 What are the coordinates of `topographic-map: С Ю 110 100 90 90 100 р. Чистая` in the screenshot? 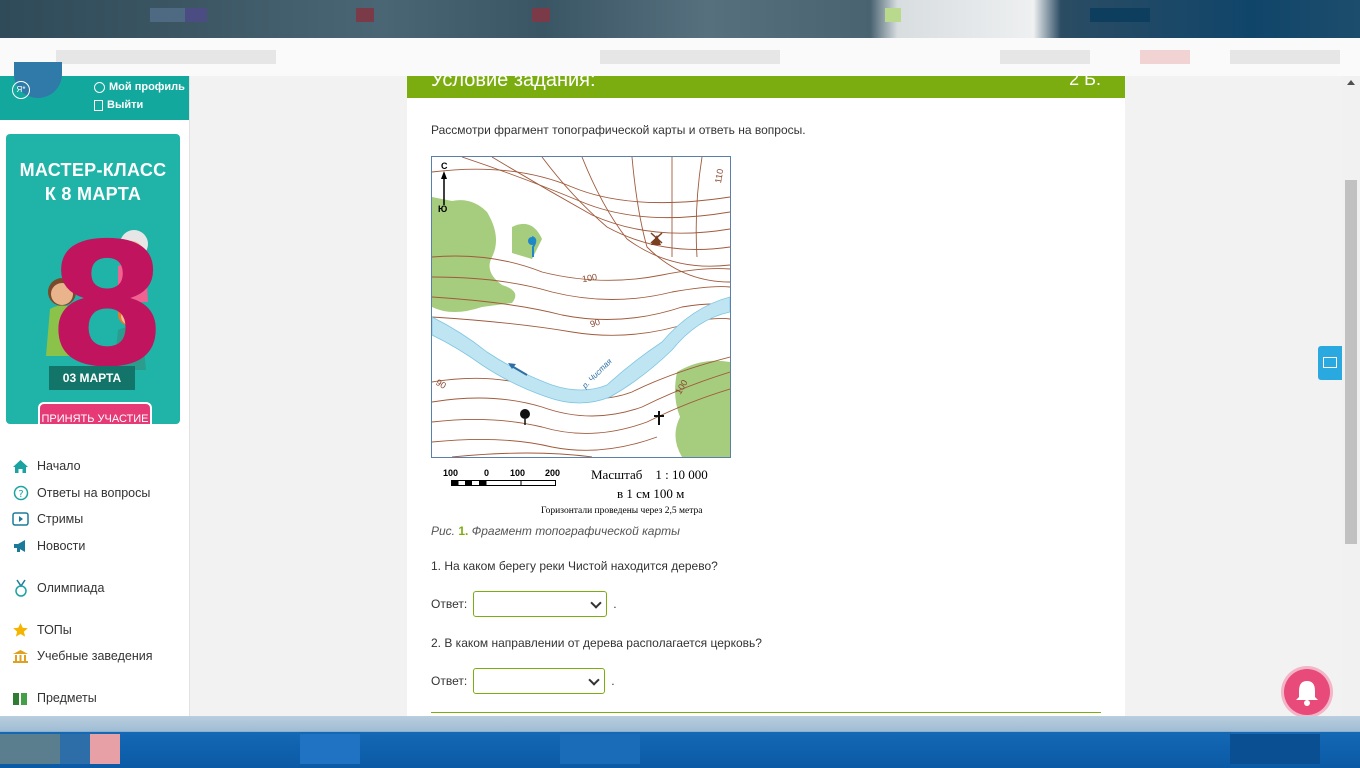 It's located at (581, 307).